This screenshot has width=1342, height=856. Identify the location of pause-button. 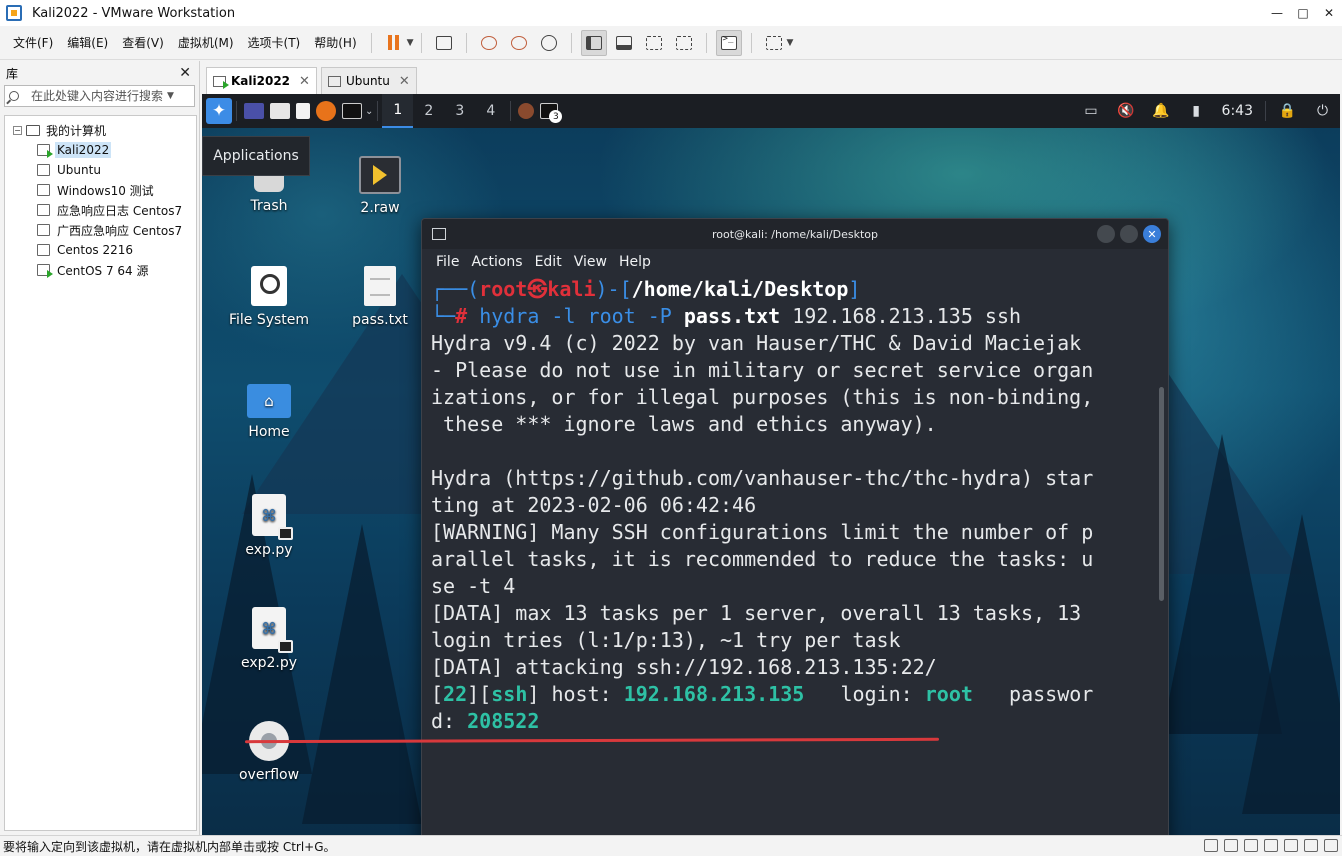
(394, 43).